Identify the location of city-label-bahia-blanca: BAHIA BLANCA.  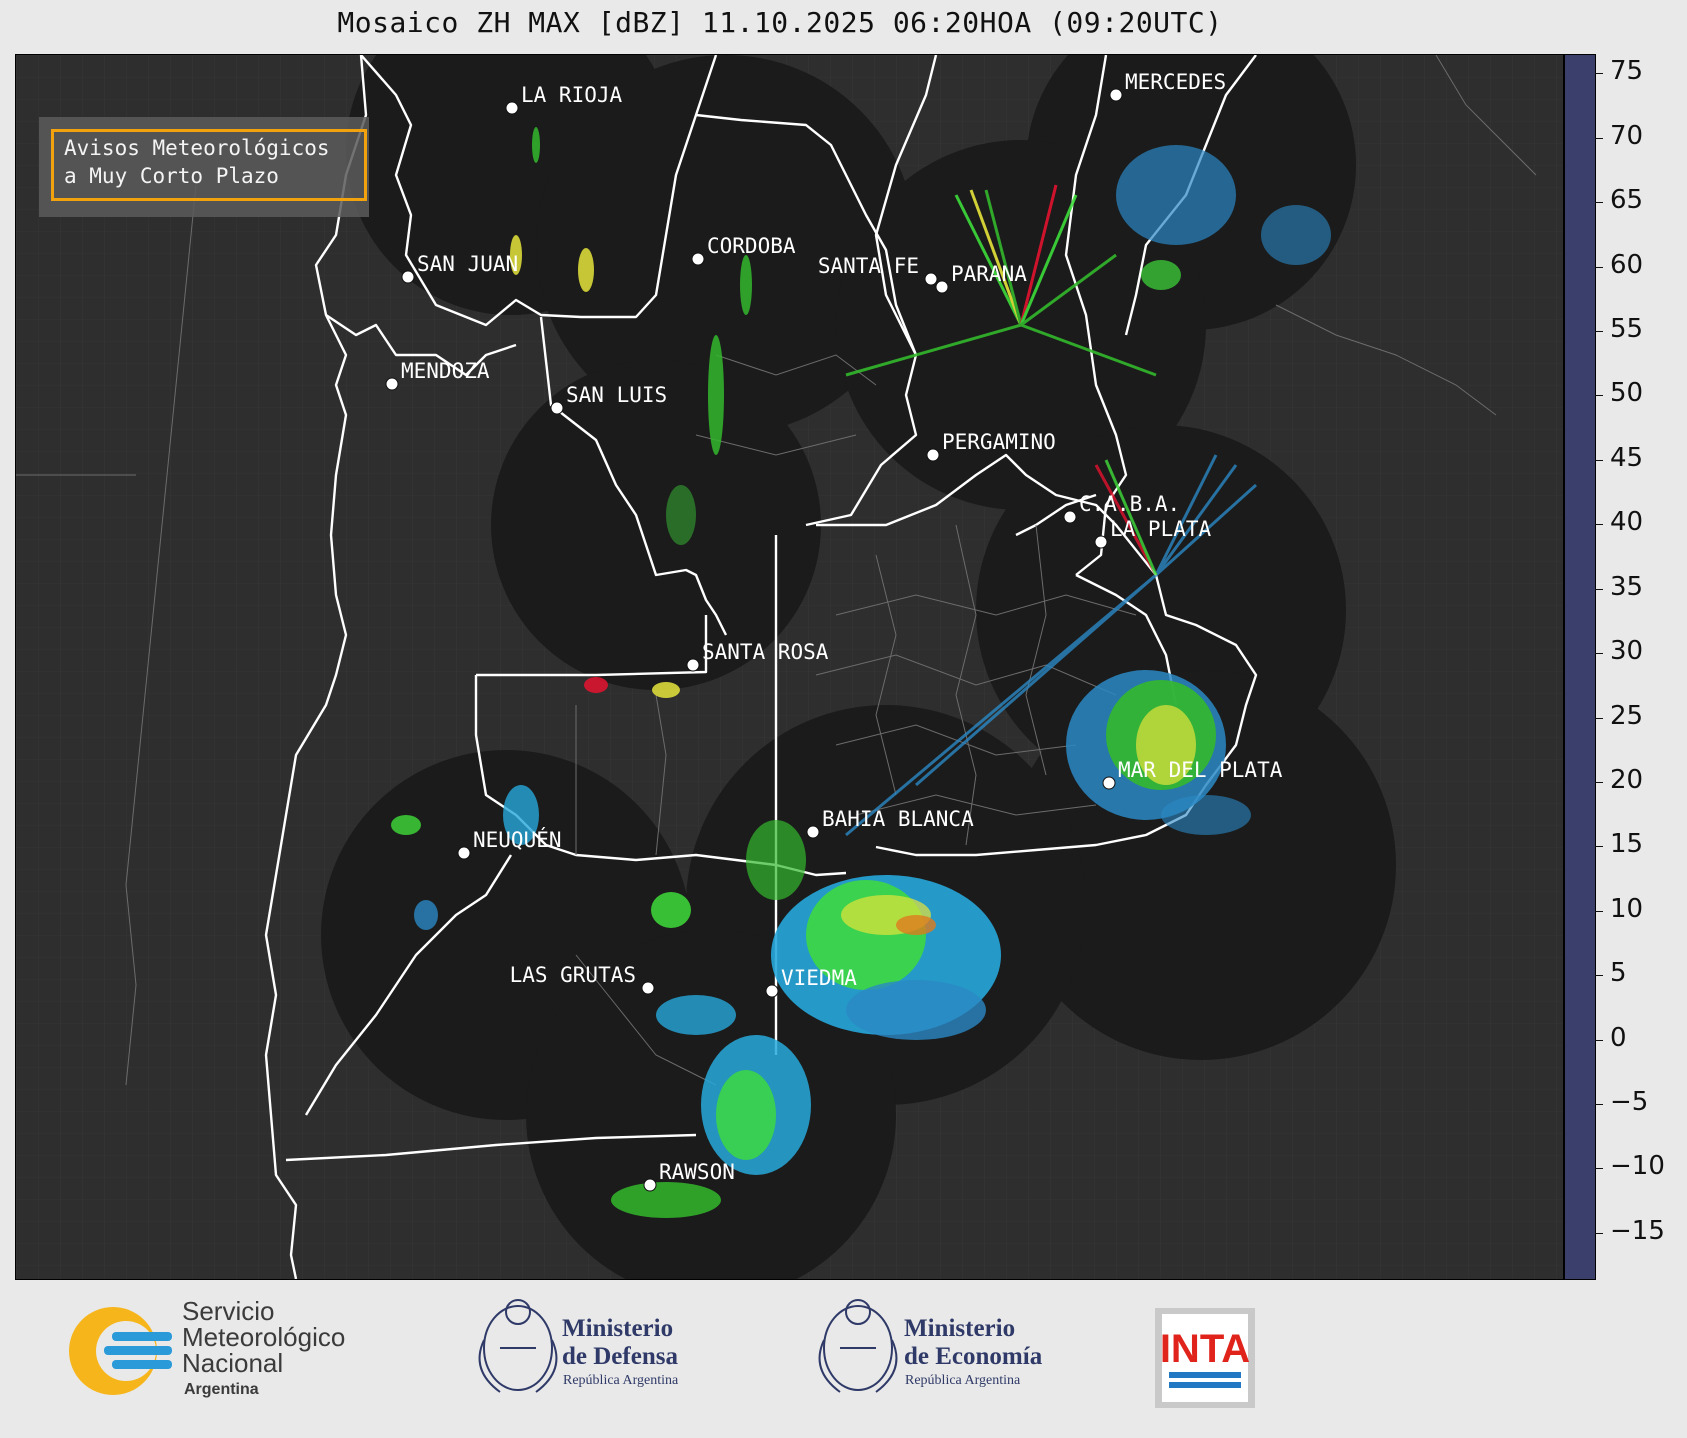
(898, 819).